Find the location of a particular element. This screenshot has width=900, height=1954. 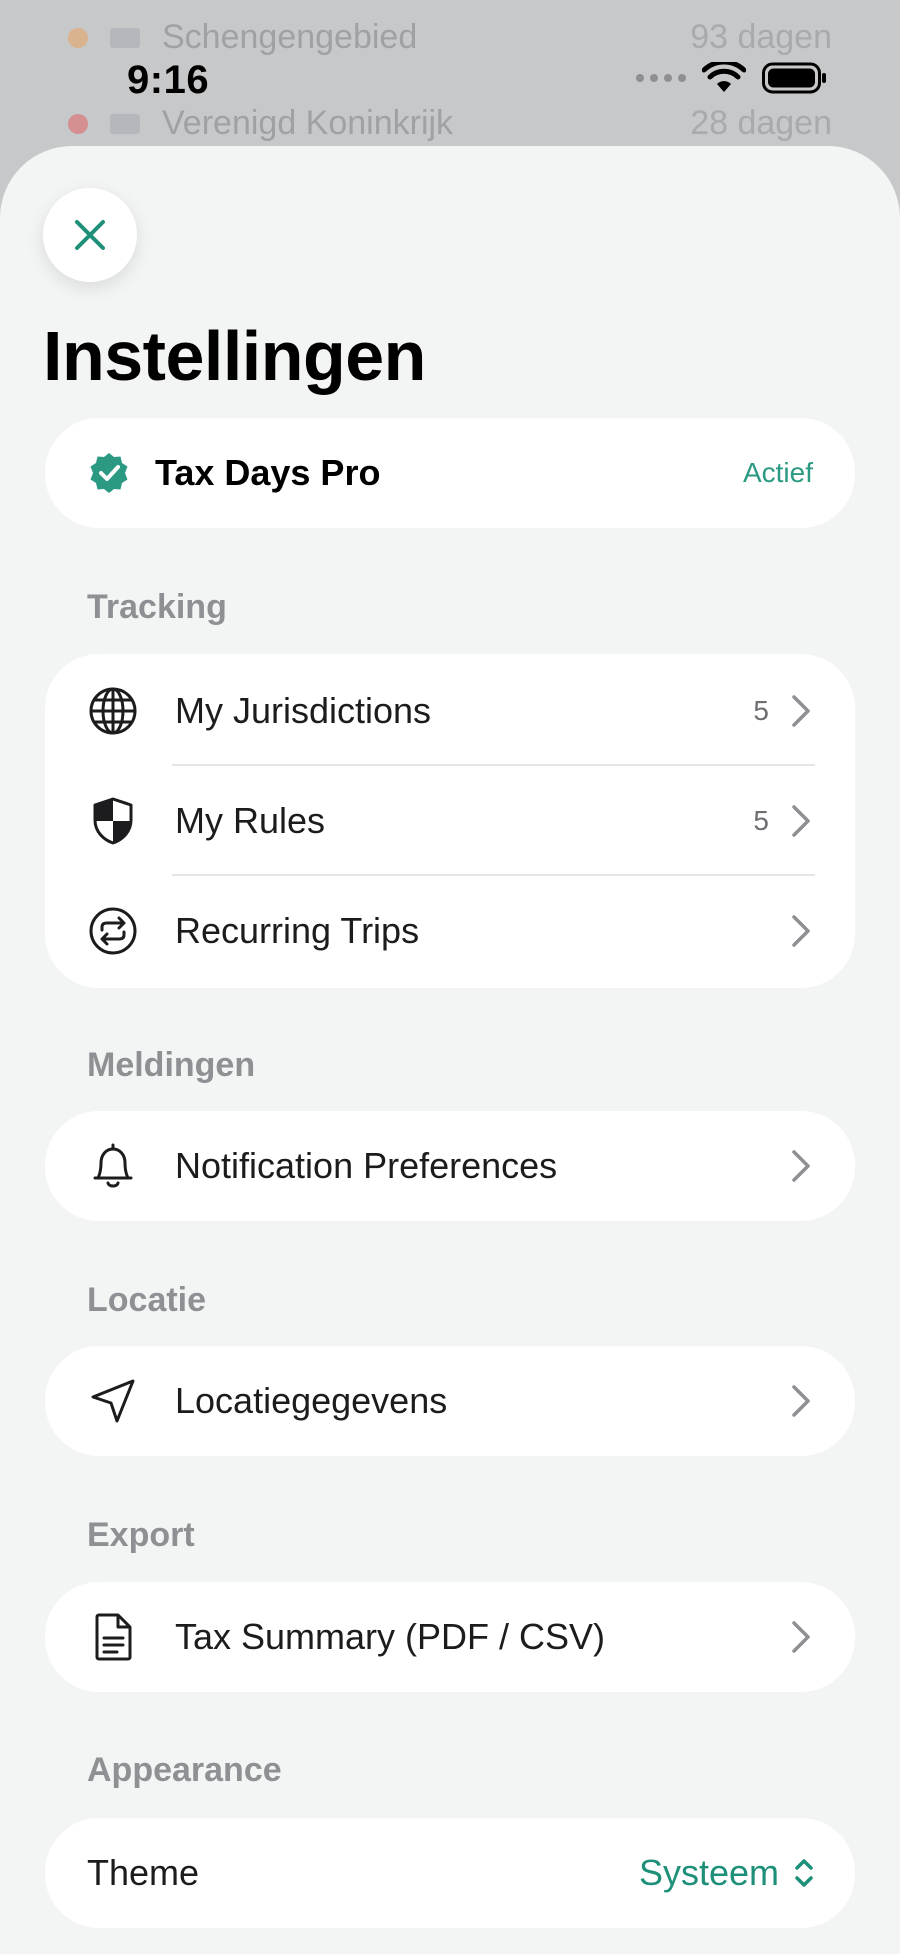

theme-value: Systeem is located at coordinates (708, 1872).